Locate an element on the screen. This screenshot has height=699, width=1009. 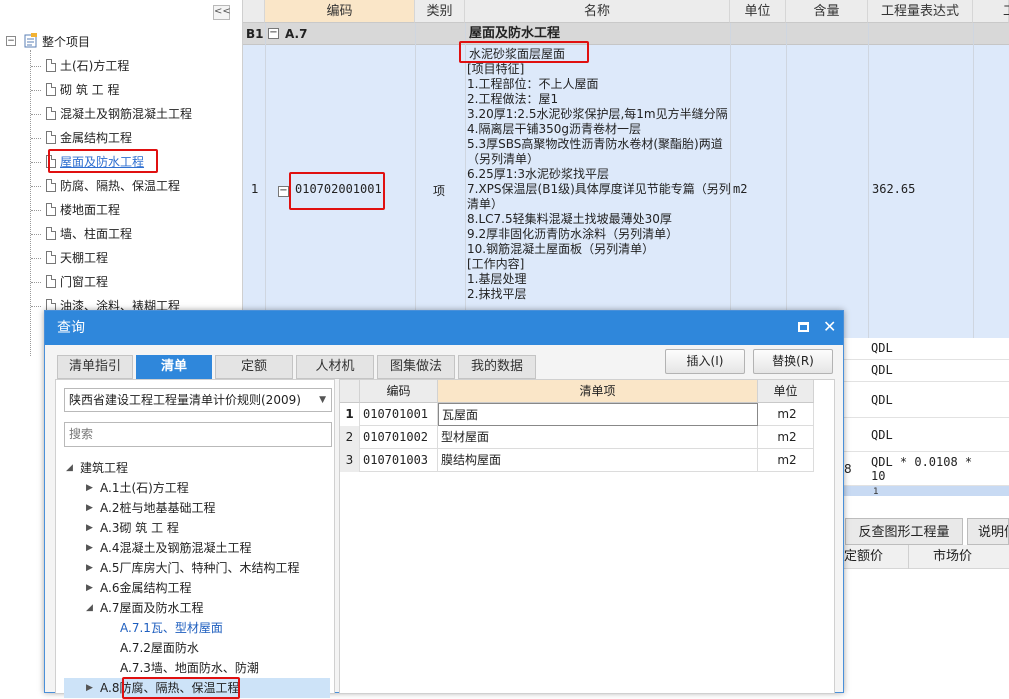
bill-tree-node: A.7.2屋面防水 is located at coordinates (159, 648).